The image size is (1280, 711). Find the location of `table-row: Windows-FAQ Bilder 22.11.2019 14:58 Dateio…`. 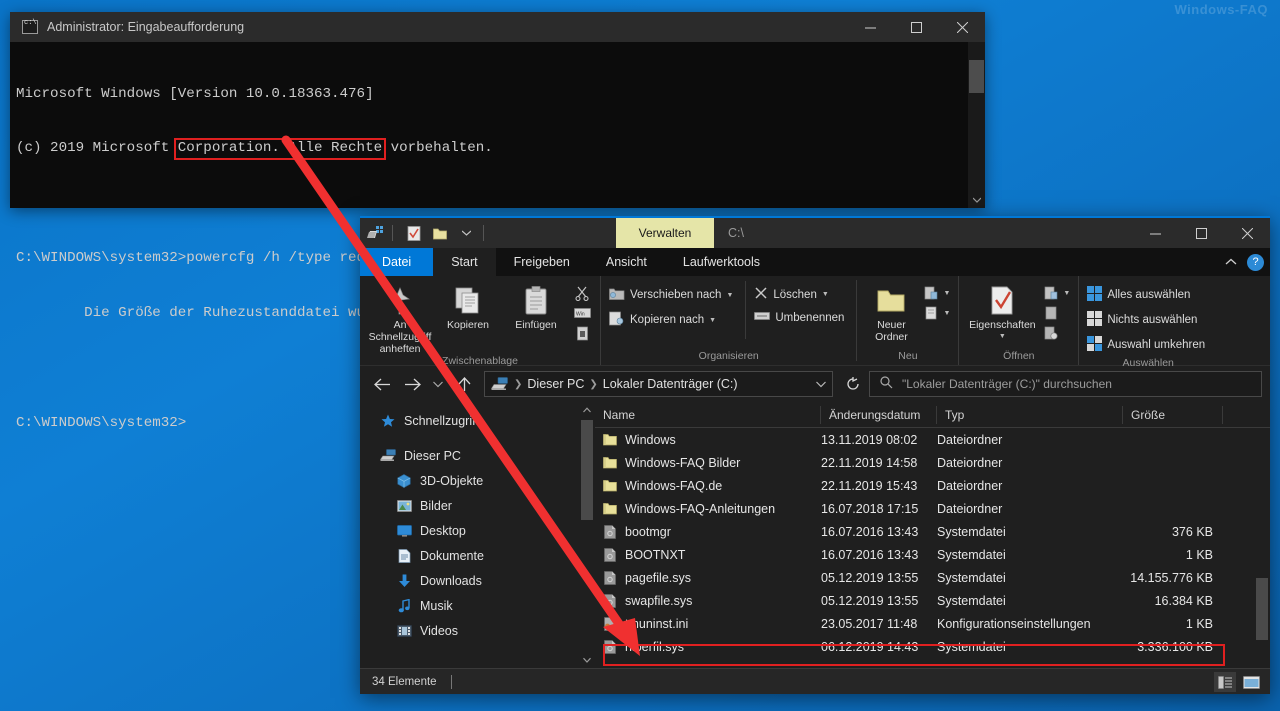

table-row: Windows-FAQ Bilder 22.11.2019 14:58 Dateio… is located at coordinates (932, 462).